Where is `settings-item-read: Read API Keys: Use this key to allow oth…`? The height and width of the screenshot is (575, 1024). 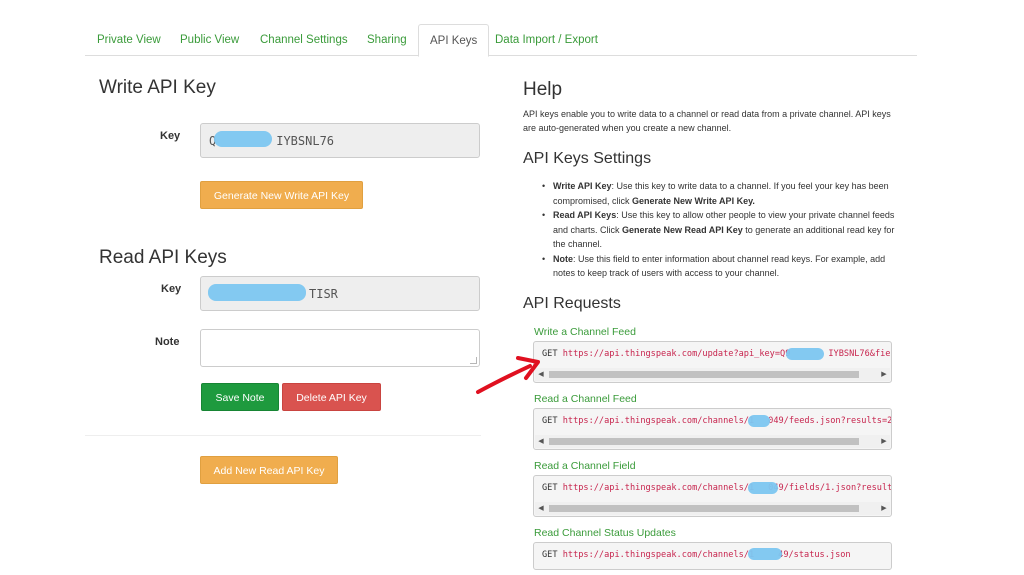
settings-item-read: Read API Keys: Use this key to allow oth… is located at coordinates (720, 230).